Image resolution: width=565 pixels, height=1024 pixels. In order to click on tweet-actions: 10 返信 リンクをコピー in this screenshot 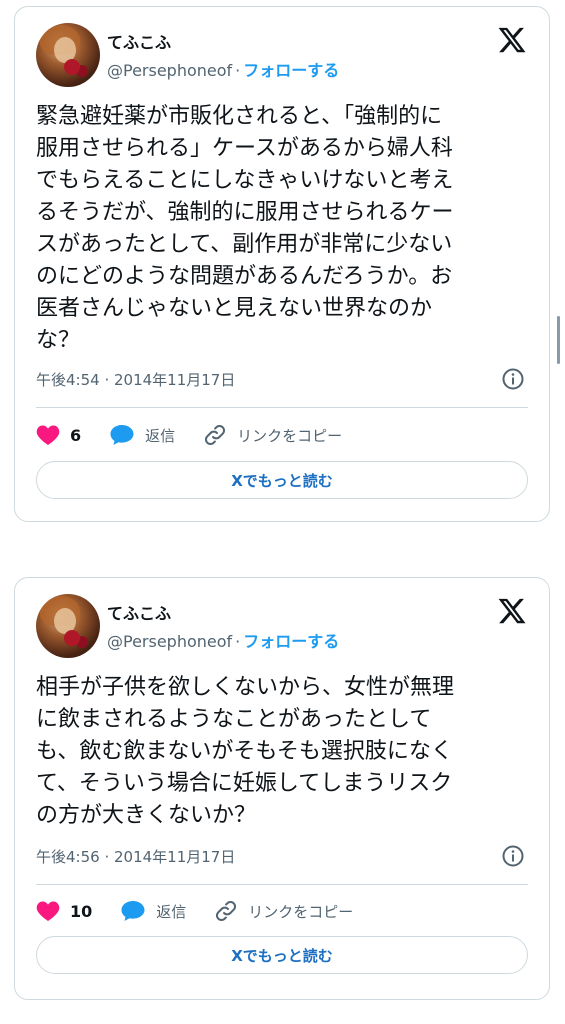, I will do `click(282, 911)`.